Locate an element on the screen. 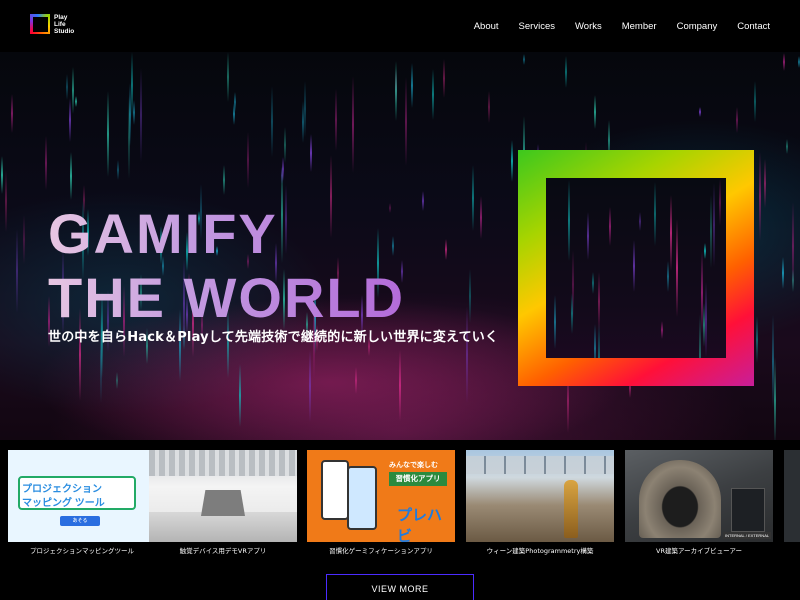 Image resolution: width=800 pixels, height=600 pixels. work-caption: VR建築アーカイブビューアー is located at coordinates (699, 551).